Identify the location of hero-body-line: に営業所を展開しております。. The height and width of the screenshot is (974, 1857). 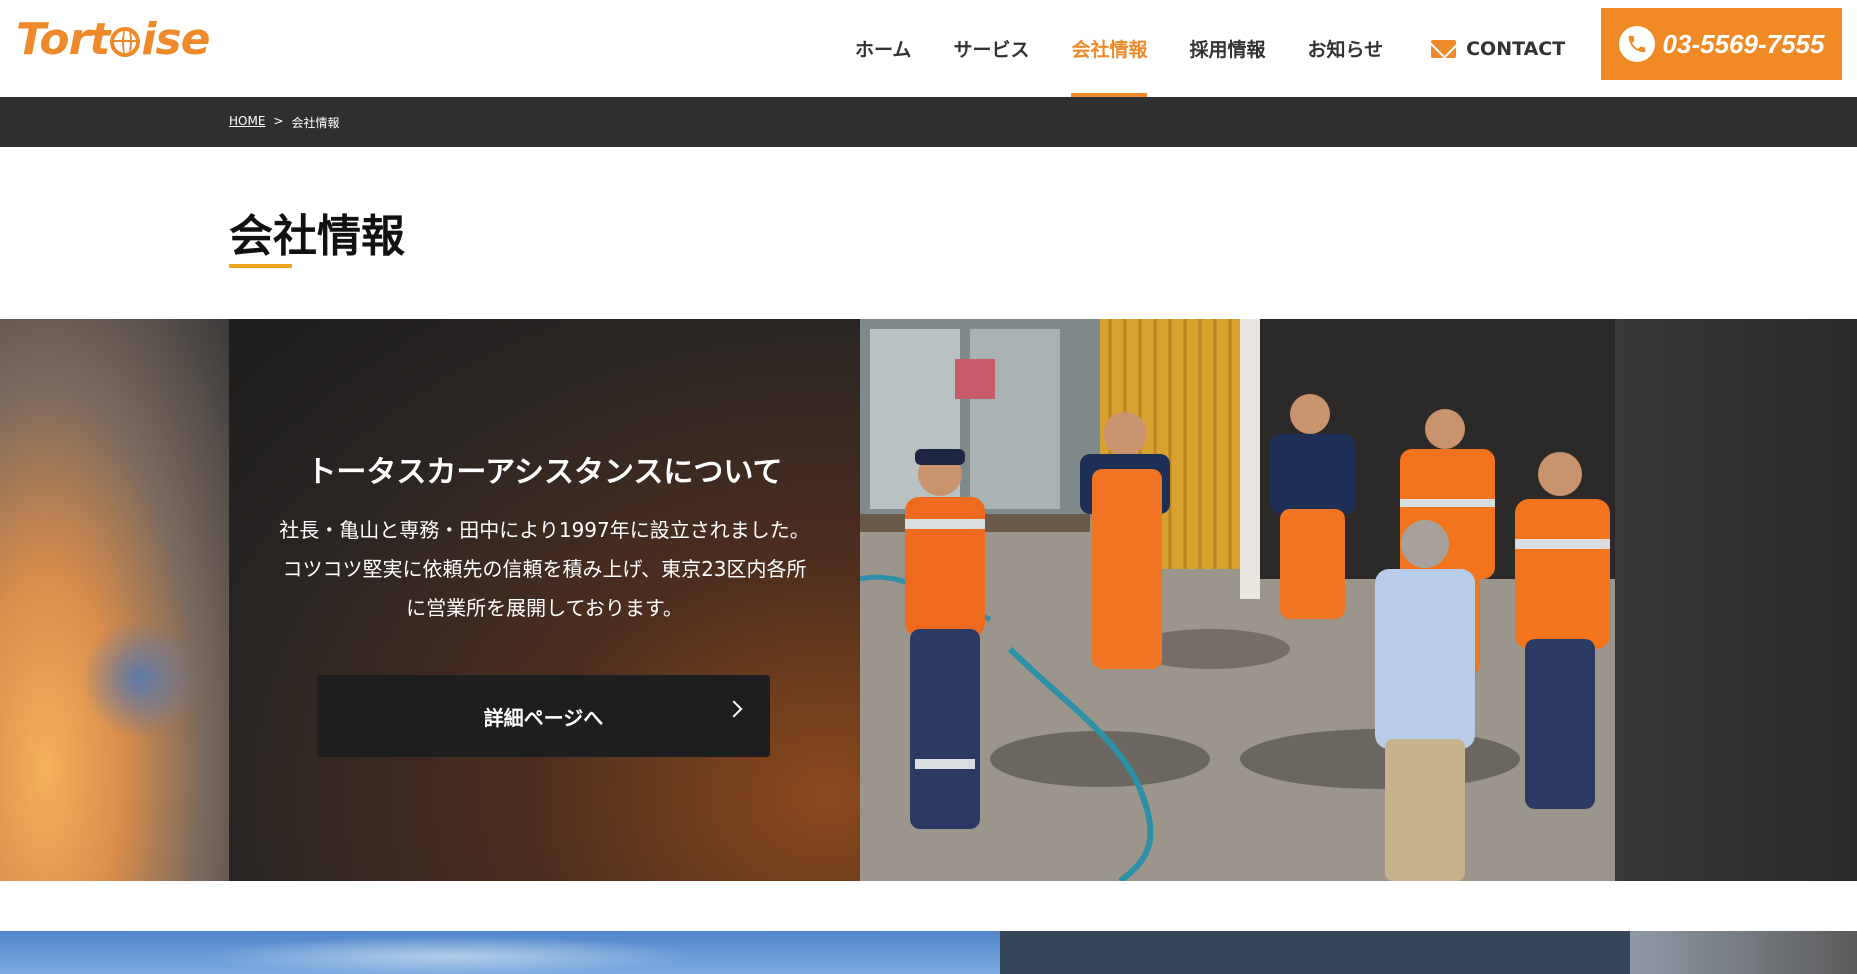
(544, 608).